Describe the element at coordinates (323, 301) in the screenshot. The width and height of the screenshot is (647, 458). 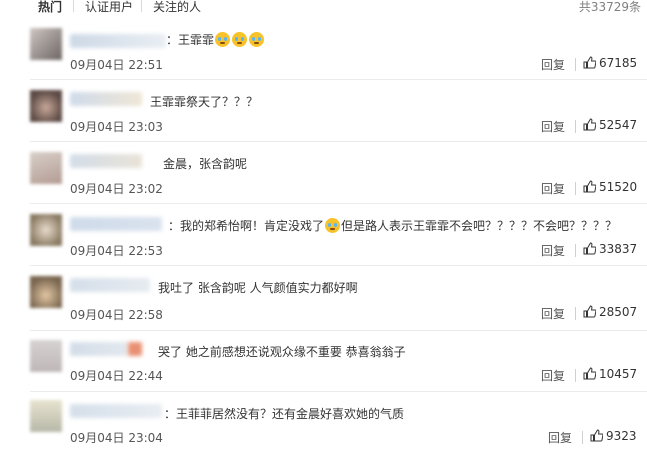
I see `comment-item: 我吐了 张含韵呢 人气颜值实力都好啊 09月04日 22:58 回复 28507` at that location.